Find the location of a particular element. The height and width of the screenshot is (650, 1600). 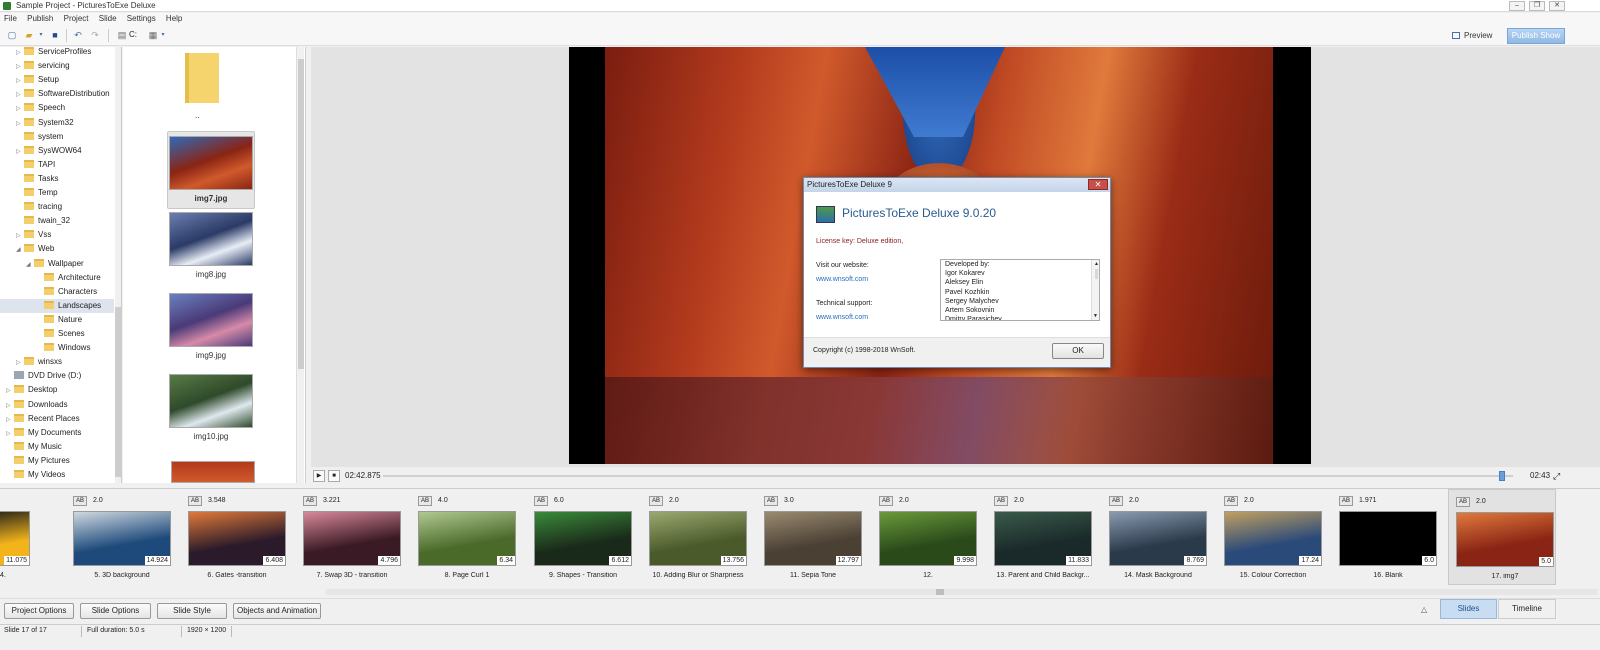

slide-item: AB 2.0 5.0 17. img7 is located at coordinates (1502, 537).